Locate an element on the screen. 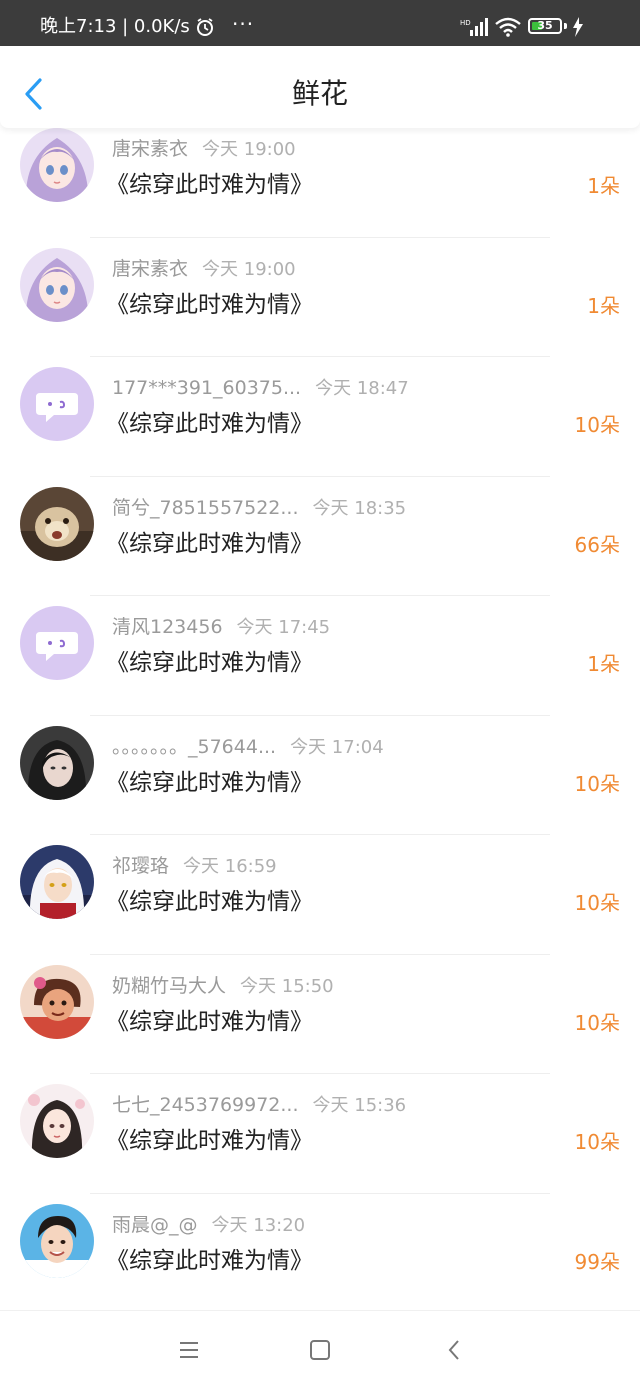  user-name-line: 奶糊竹马大人 今天 15:50 is located at coordinates (223, 986).